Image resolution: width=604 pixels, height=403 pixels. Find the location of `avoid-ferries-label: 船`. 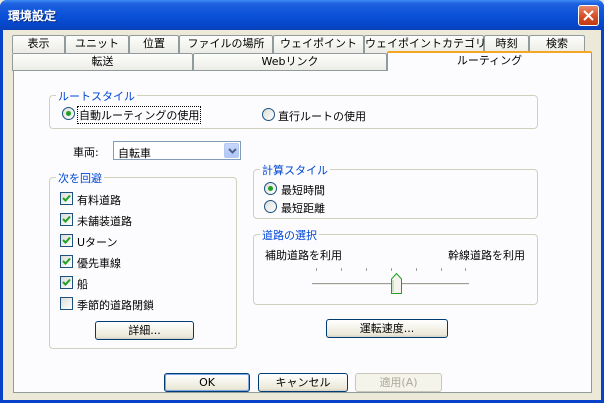

avoid-ferries-label: 船 is located at coordinates (82, 284).